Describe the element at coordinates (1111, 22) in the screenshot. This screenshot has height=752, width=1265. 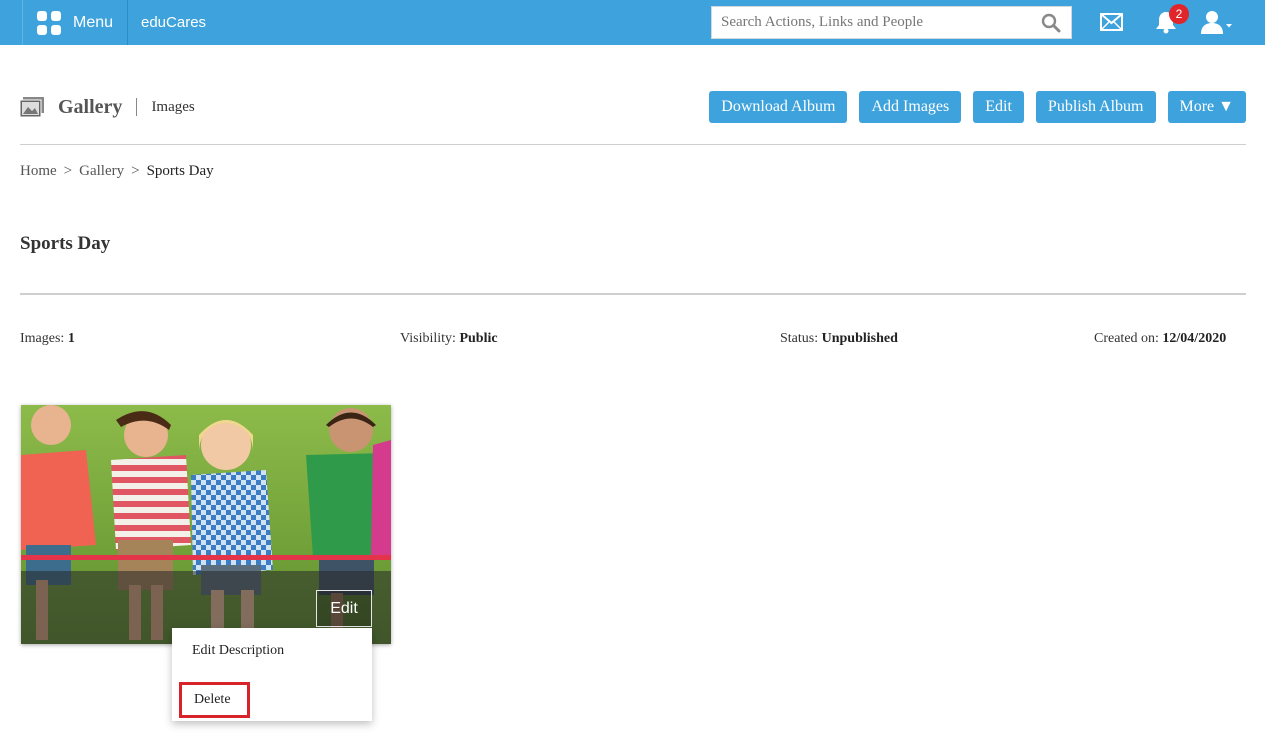
I see `mail-icon` at that location.